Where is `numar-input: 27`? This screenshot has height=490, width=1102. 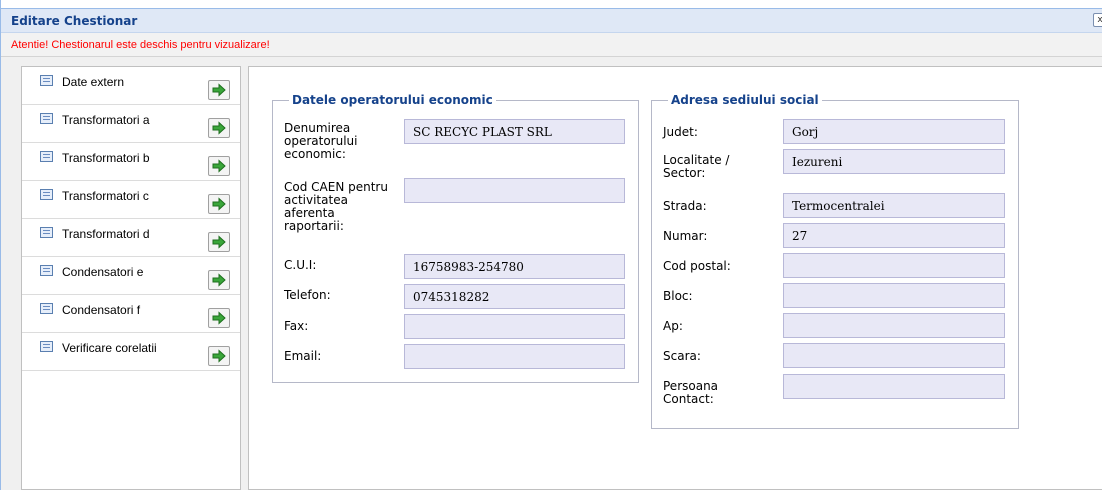
numar-input: 27 is located at coordinates (894, 235).